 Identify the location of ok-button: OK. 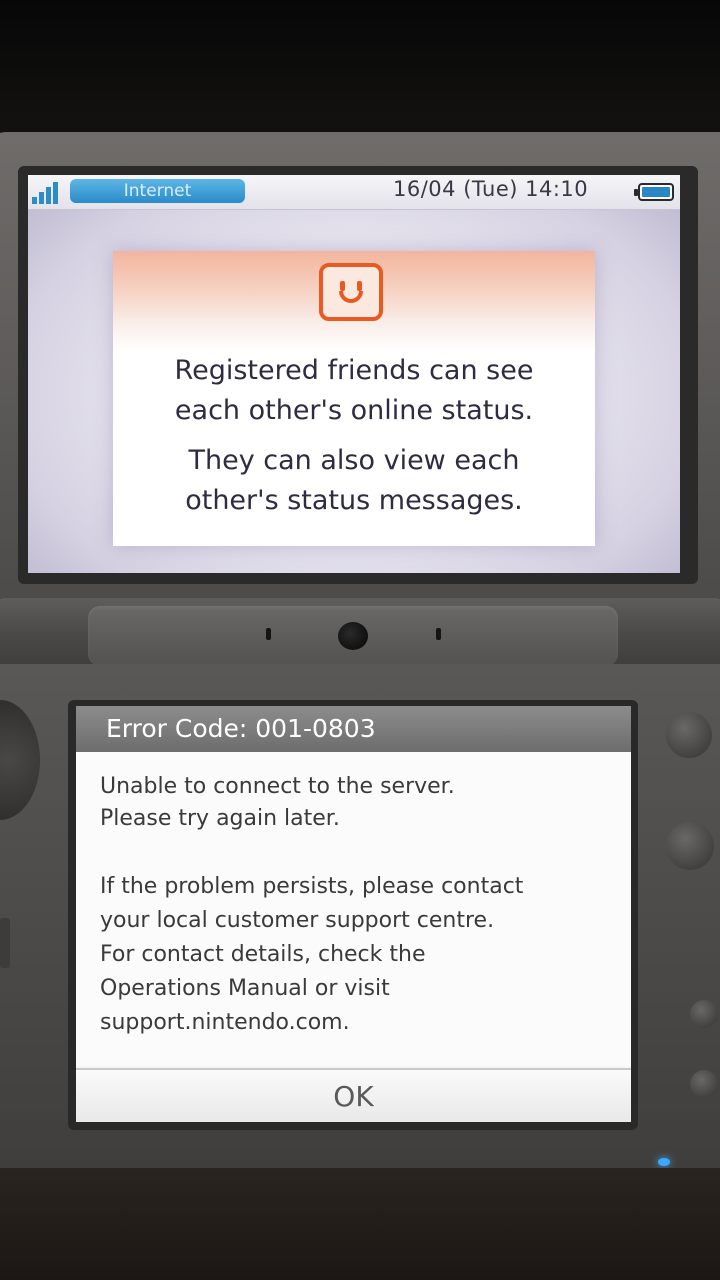
(353, 1095).